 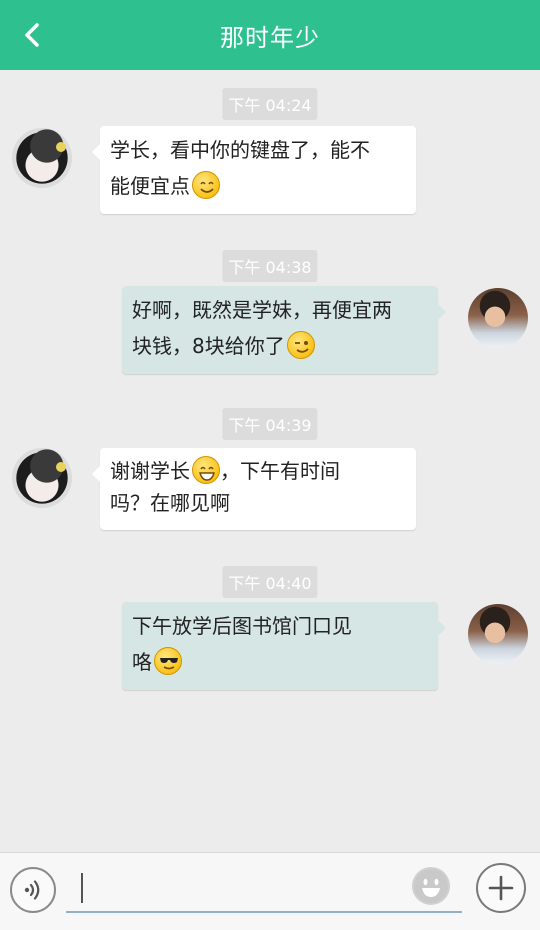 I want to click on back-button, so click(x=32, y=35).